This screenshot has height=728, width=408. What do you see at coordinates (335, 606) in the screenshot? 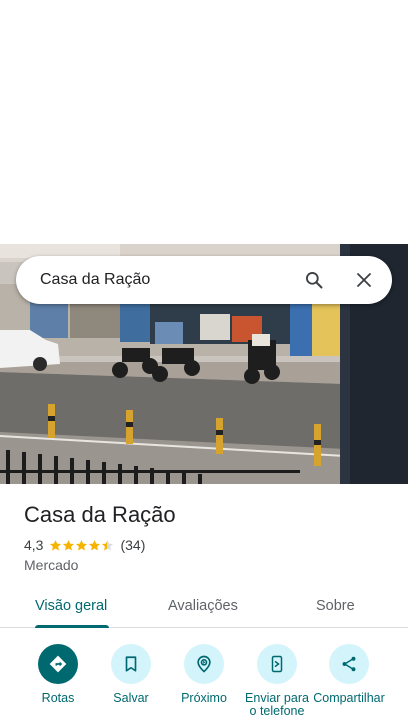
I see `tab-about: Sobre` at bounding box center [335, 606].